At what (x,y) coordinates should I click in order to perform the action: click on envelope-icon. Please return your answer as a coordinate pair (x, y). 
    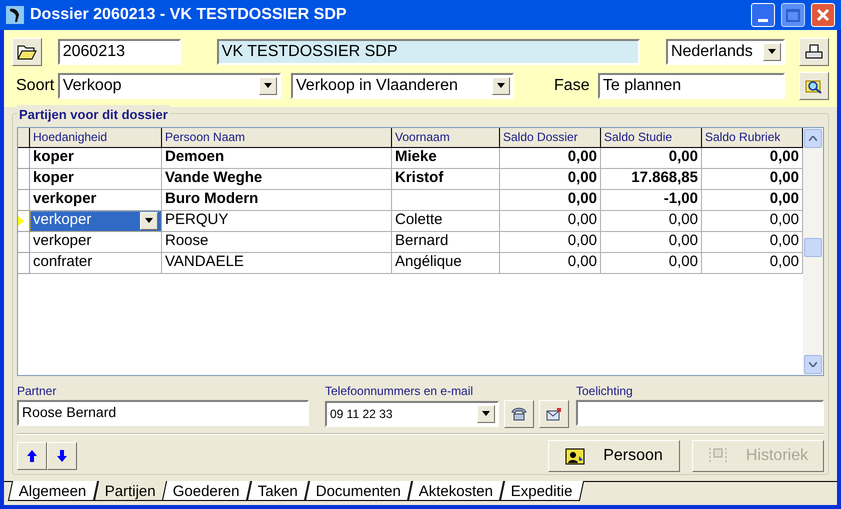
    Looking at the image, I should click on (554, 414).